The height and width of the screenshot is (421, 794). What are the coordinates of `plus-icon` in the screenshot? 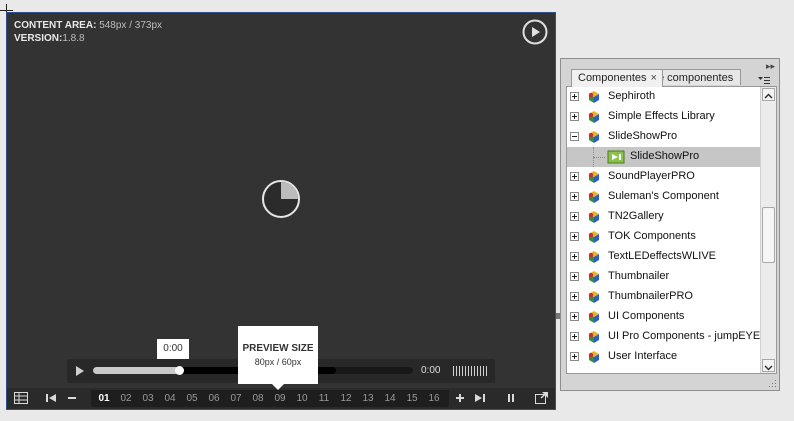 It's located at (460, 398).